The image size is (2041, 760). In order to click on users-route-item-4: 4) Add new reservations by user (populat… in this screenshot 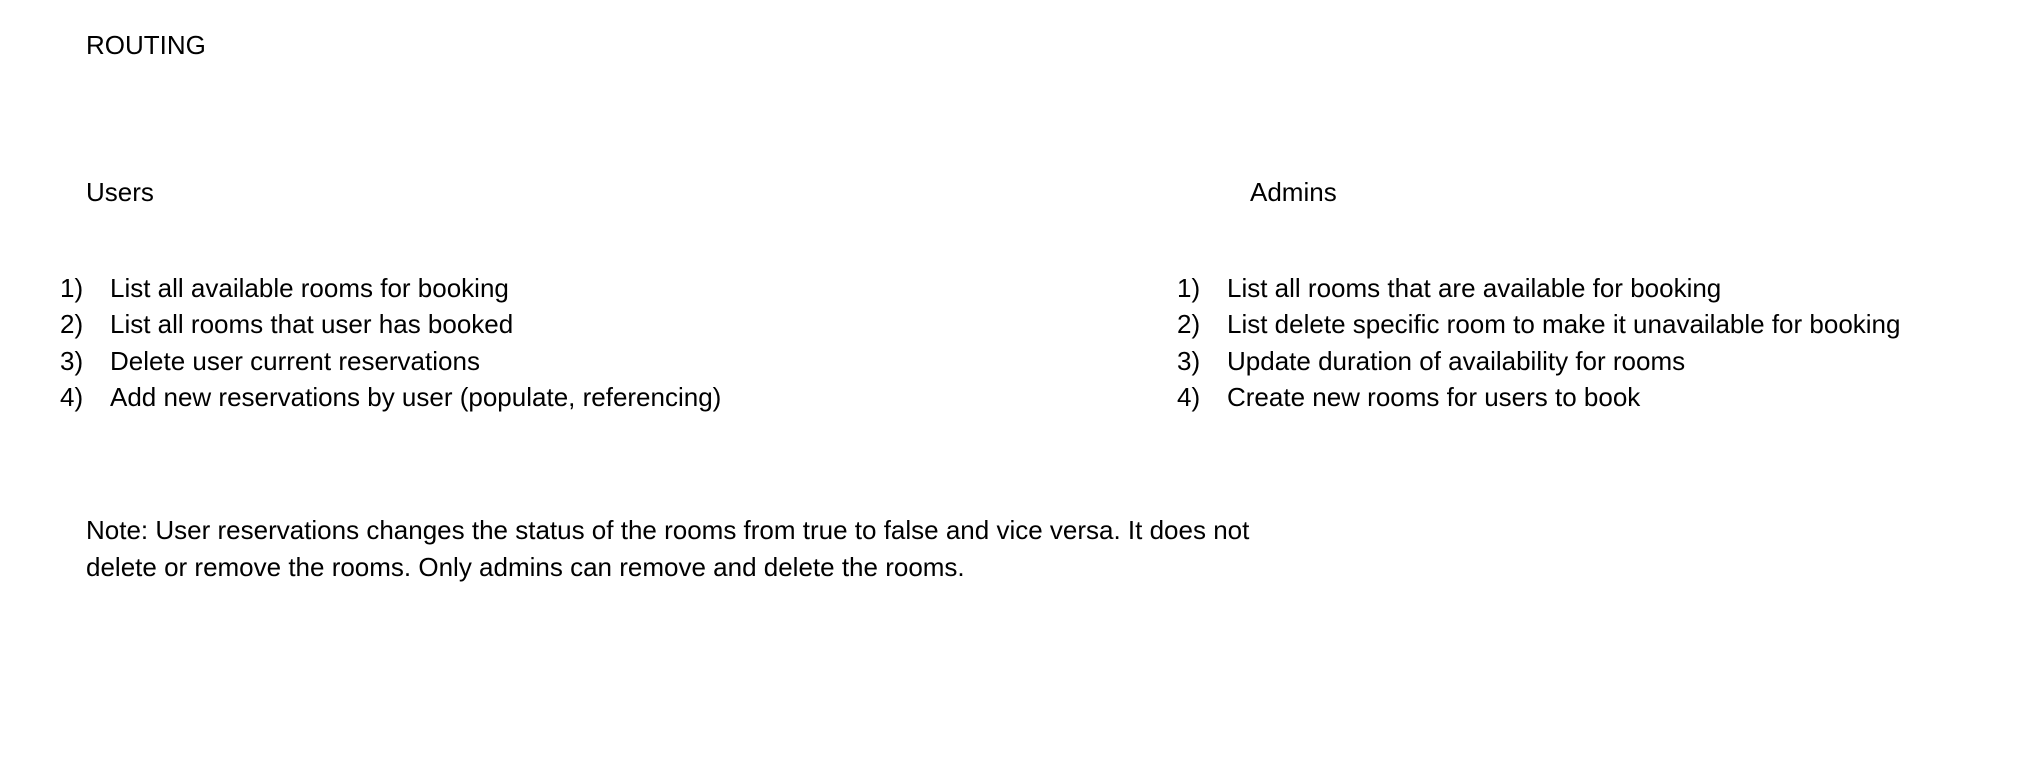, I will do `click(390, 398)`.